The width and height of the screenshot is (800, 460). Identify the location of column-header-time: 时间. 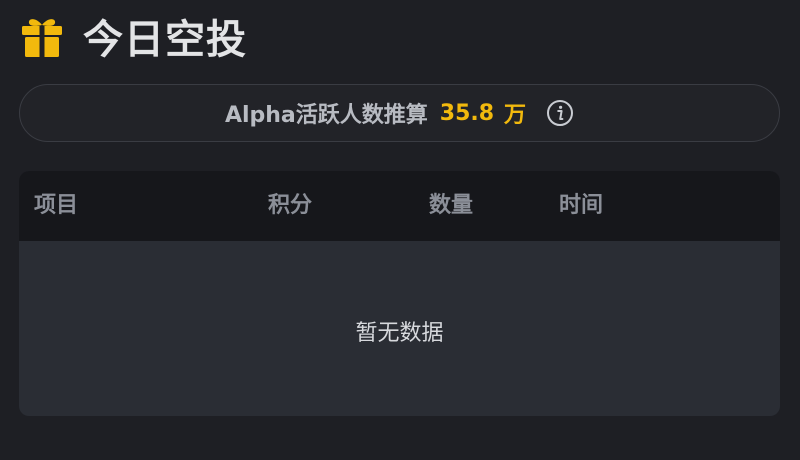
(581, 206).